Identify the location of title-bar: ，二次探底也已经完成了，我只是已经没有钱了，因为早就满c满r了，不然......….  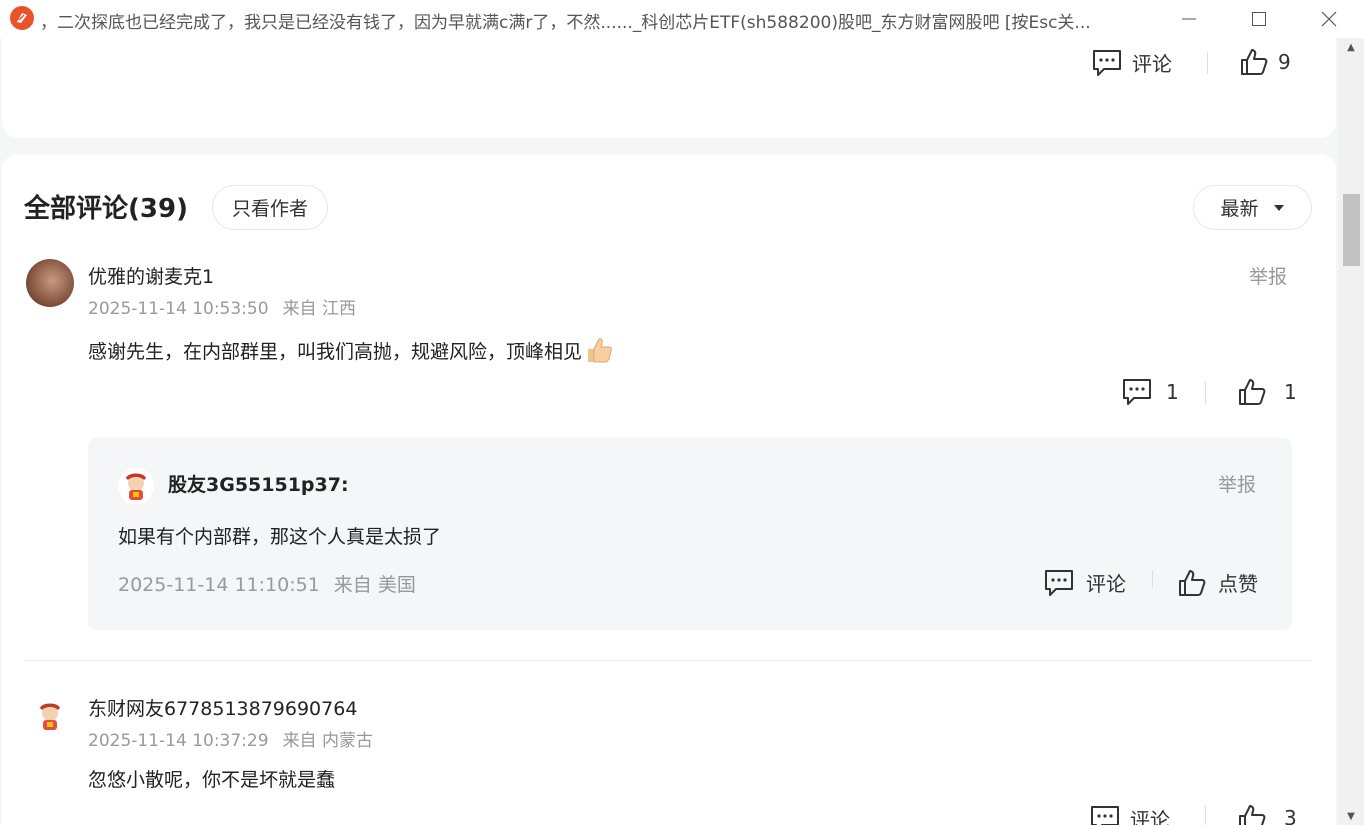
(682, 19).